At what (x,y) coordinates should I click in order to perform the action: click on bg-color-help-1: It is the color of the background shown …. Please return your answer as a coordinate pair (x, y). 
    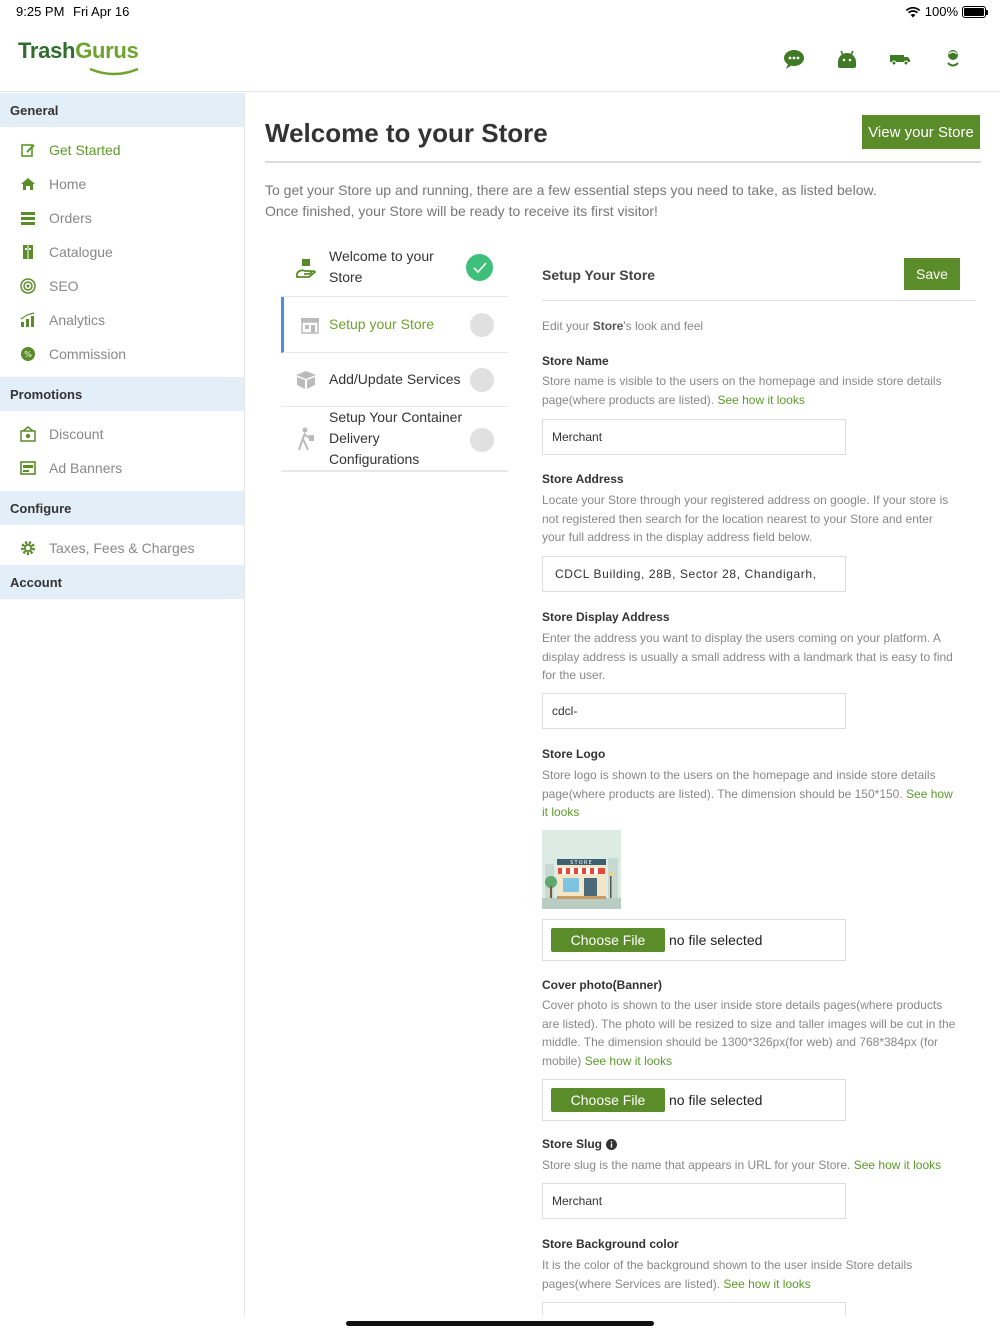
    Looking at the image, I should click on (727, 1265).